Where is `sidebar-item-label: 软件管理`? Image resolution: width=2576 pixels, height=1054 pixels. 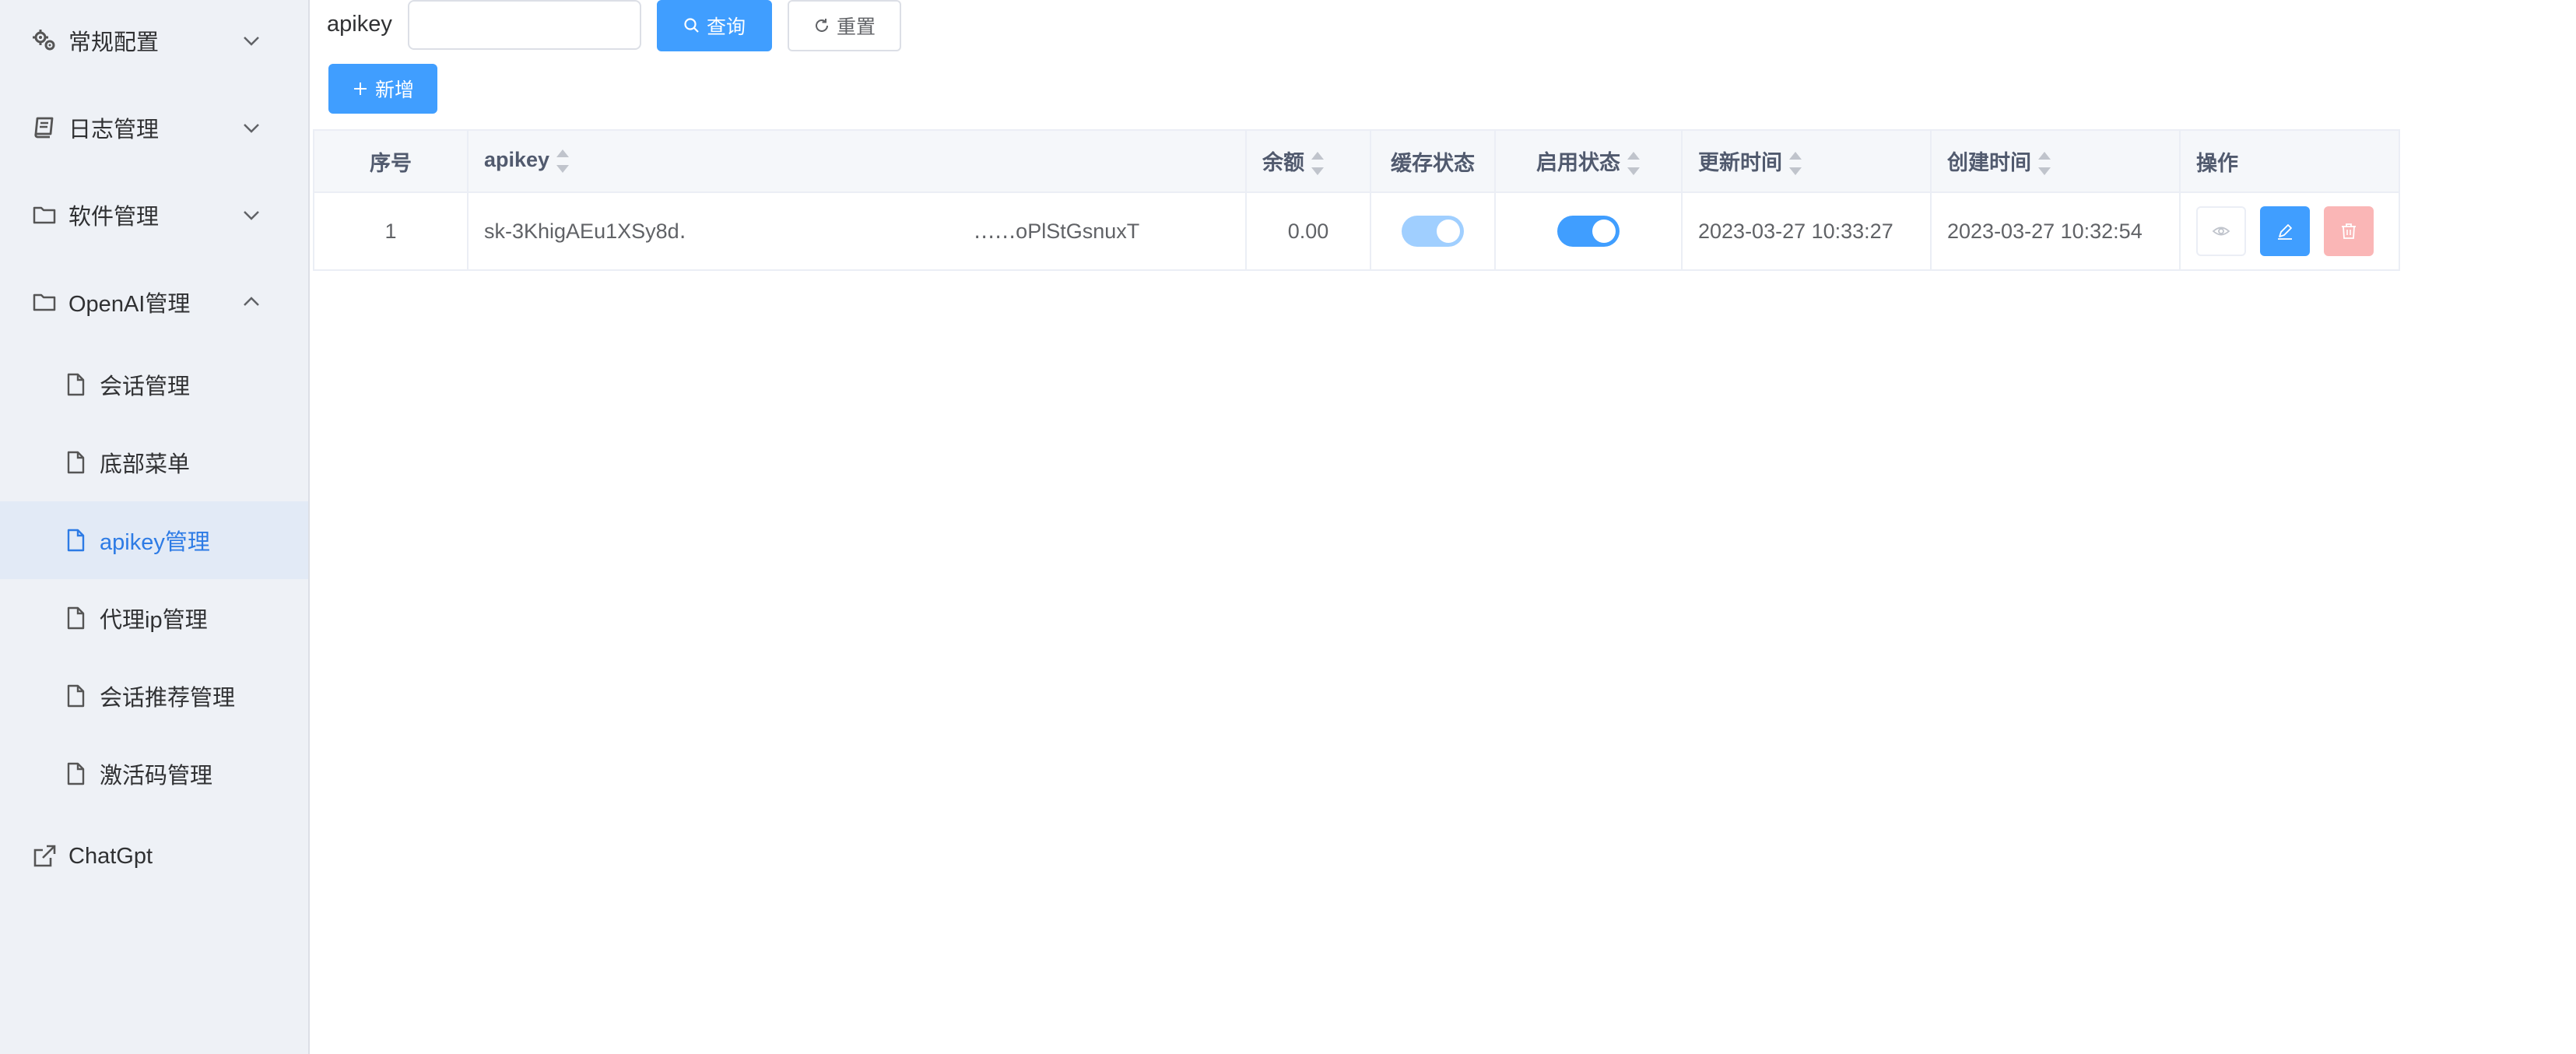 sidebar-item-label: 软件管理 is located at coordinates (114, 218).